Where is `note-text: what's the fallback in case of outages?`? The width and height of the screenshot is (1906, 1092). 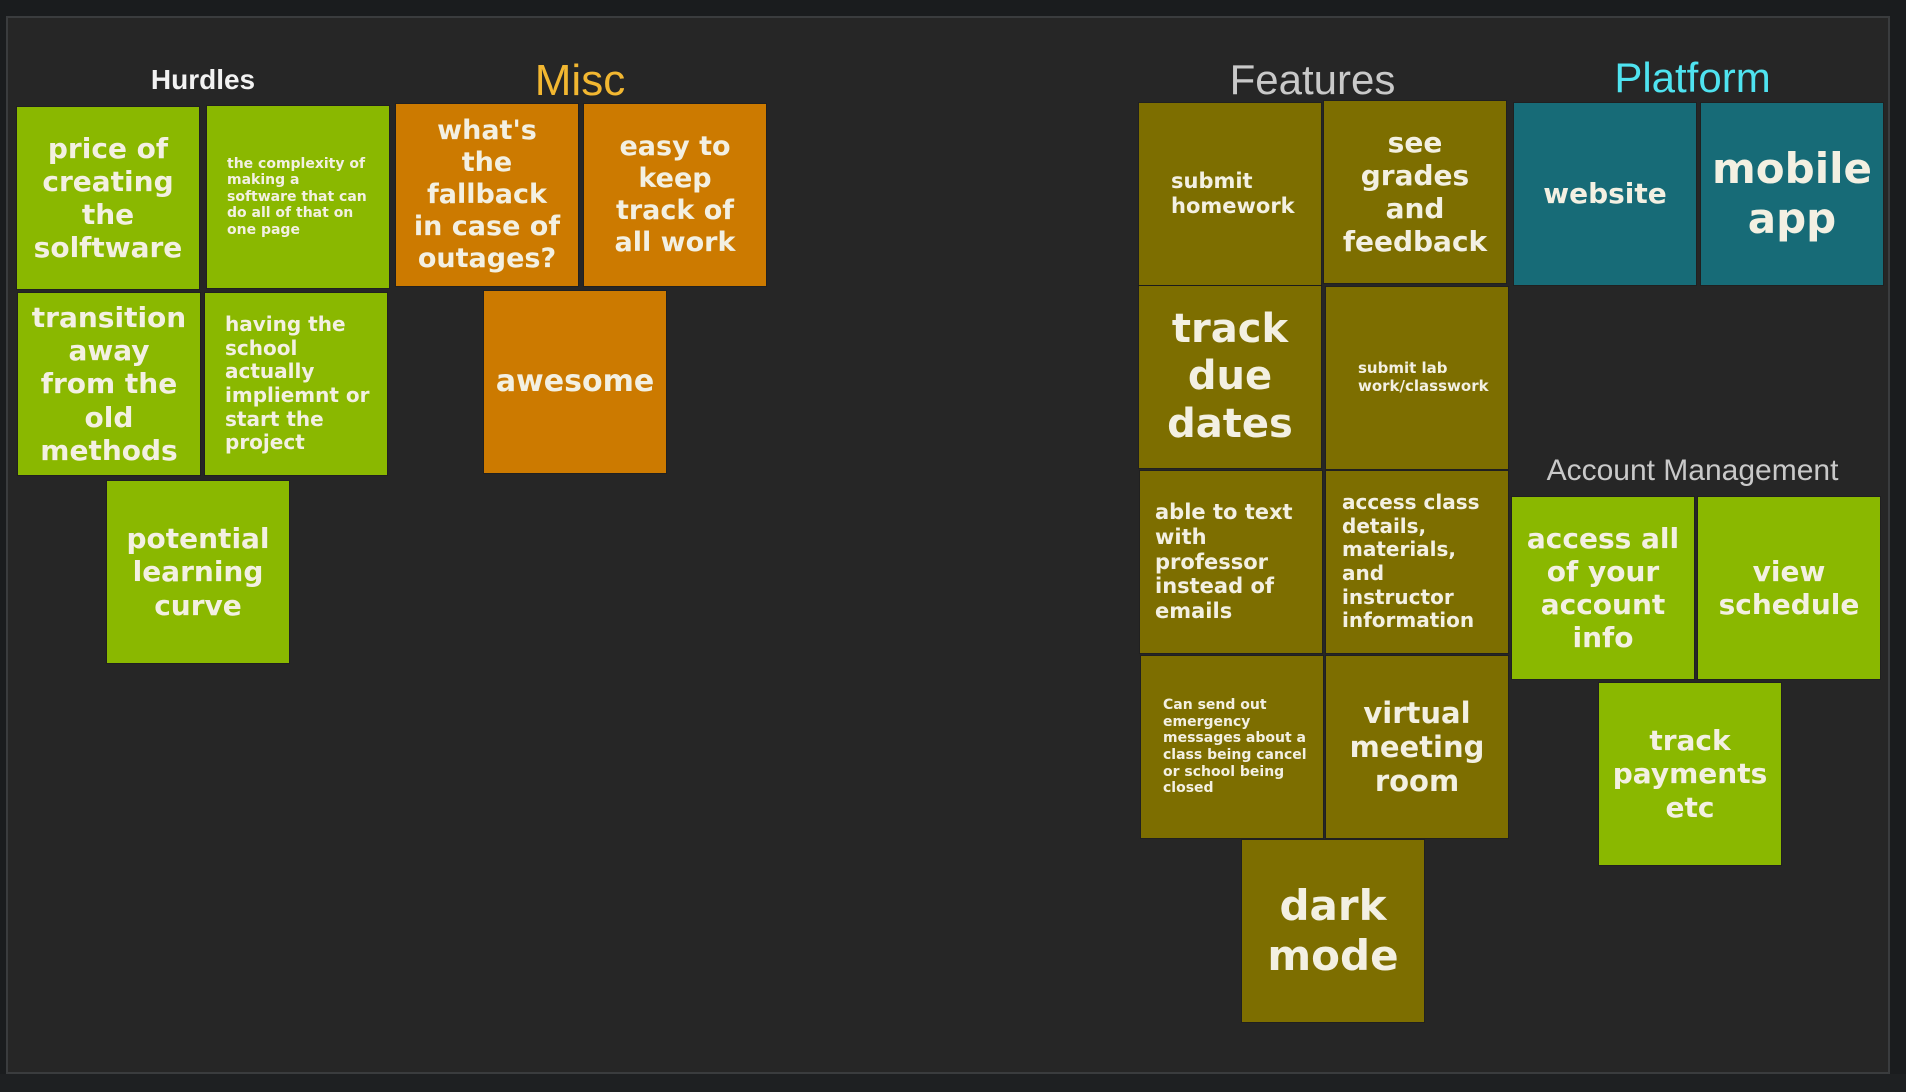 note-text: what's the fallback in case of outages? is located at coordinates (487, 194).